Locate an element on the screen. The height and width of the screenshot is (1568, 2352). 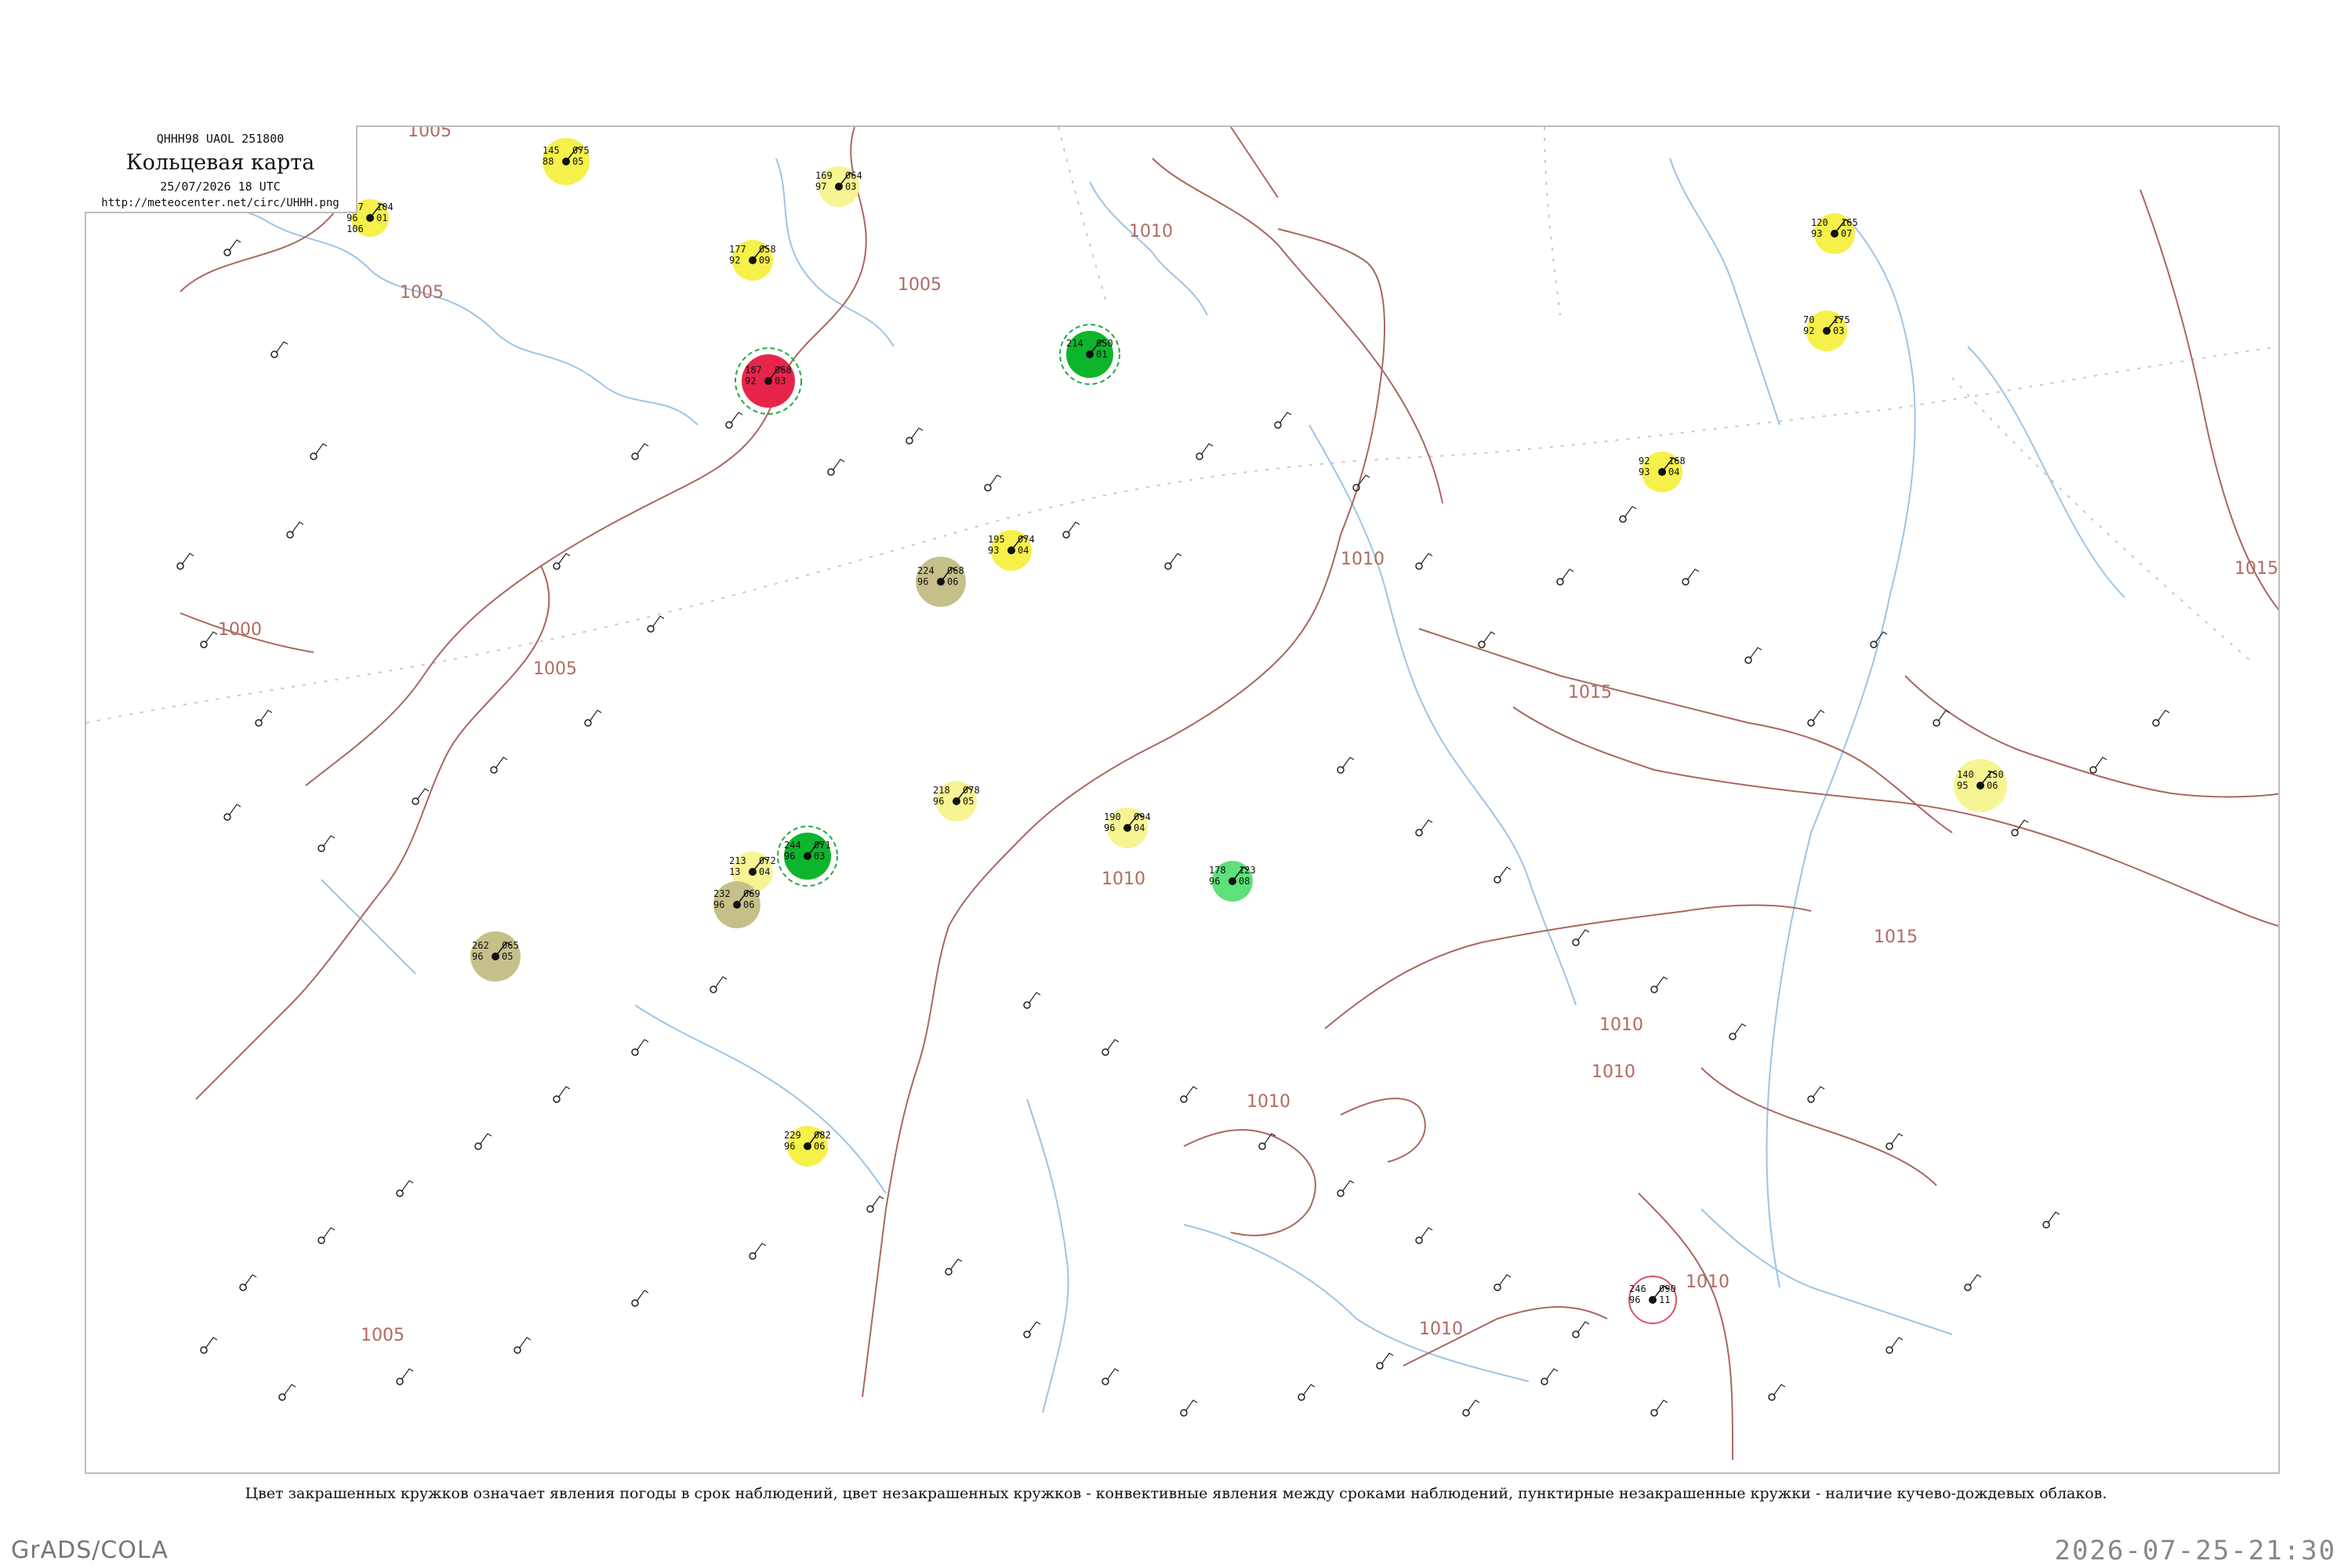
station-value: 244 is located at coordinates (792, 846).